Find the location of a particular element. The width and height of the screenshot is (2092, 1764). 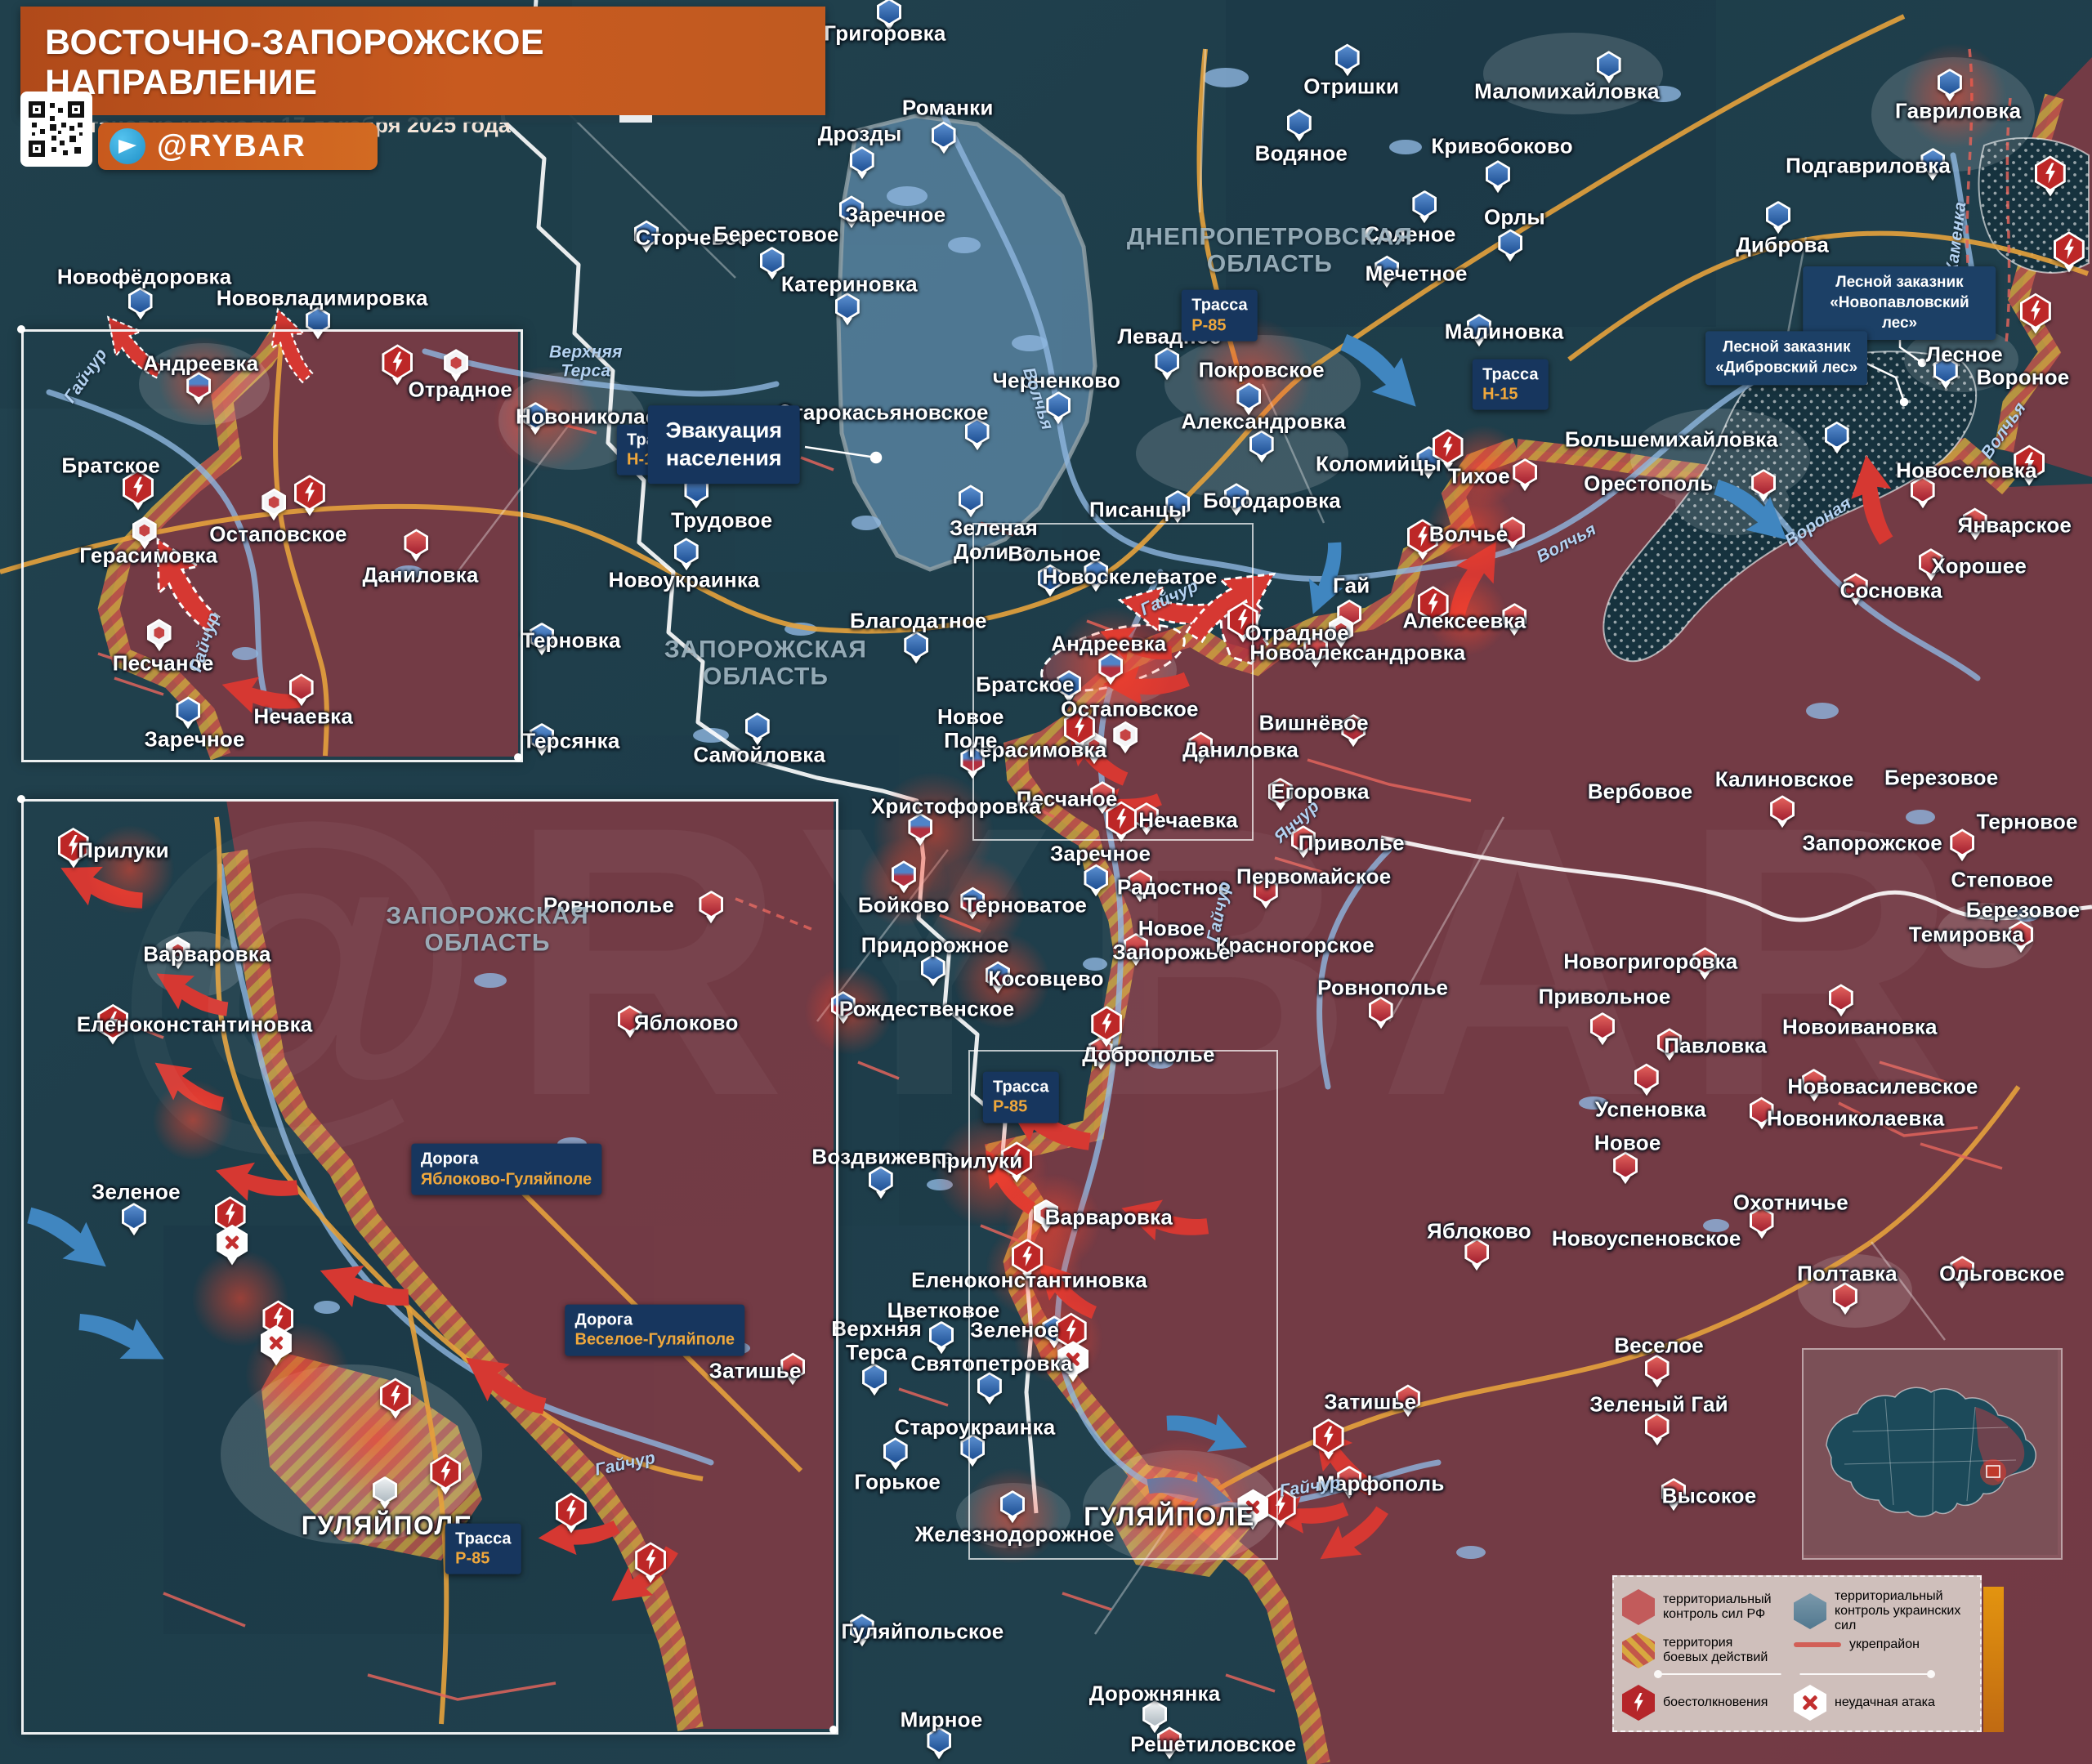

settlement-label: Большемихайловка is located at coordinates (1671, 439).